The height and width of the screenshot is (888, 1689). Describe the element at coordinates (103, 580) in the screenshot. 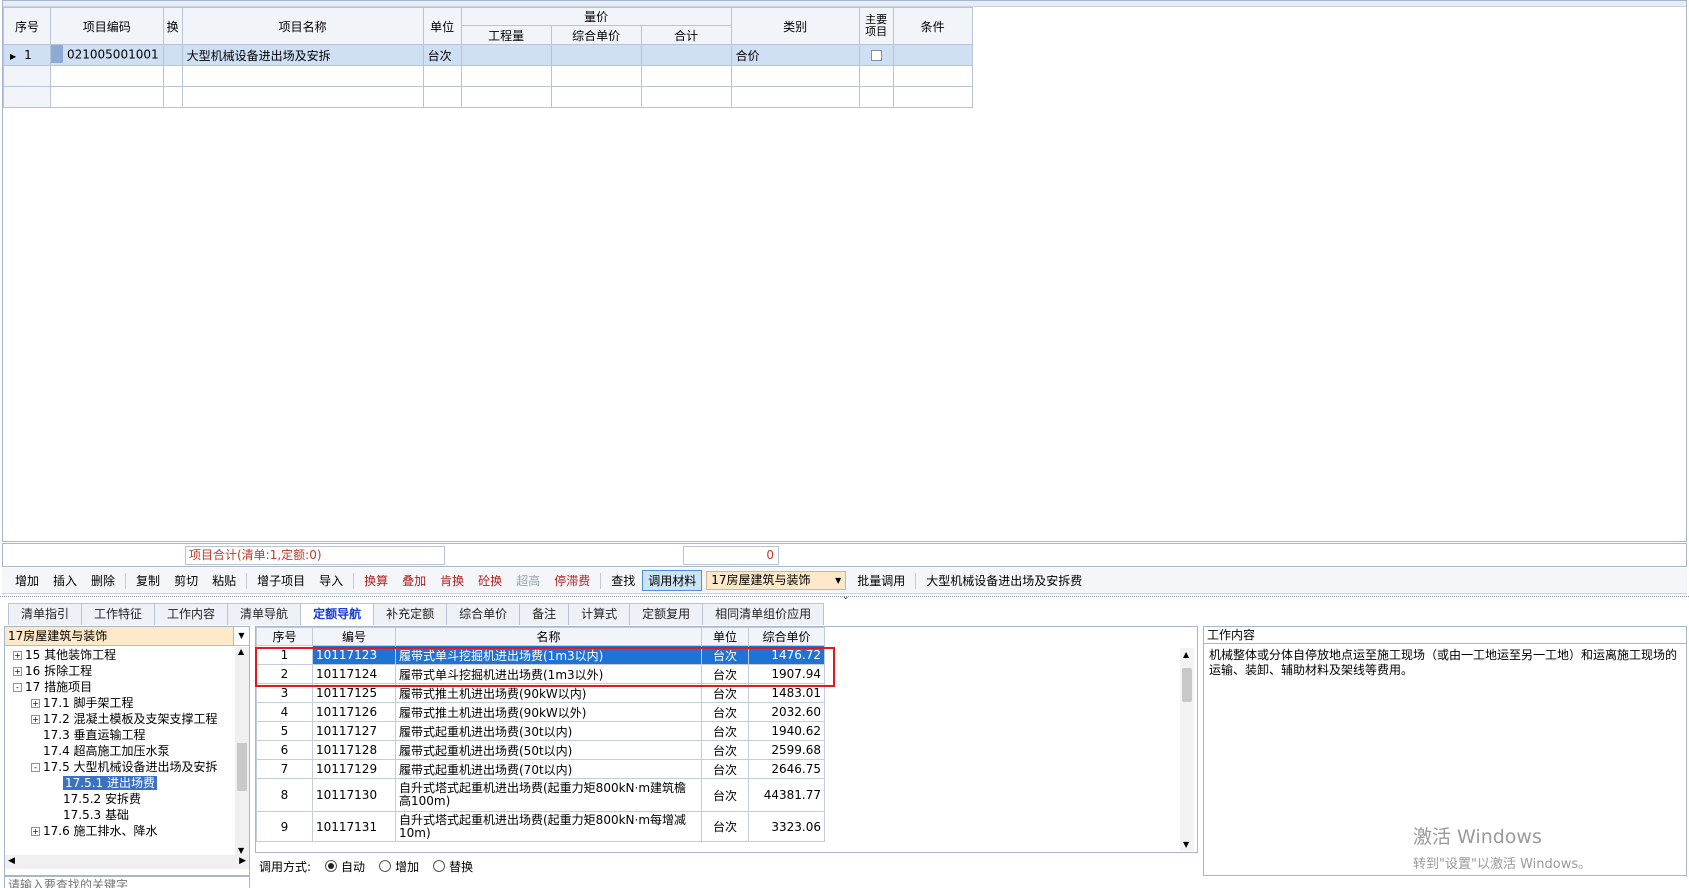

I see `delete-button: 删除` at that location.